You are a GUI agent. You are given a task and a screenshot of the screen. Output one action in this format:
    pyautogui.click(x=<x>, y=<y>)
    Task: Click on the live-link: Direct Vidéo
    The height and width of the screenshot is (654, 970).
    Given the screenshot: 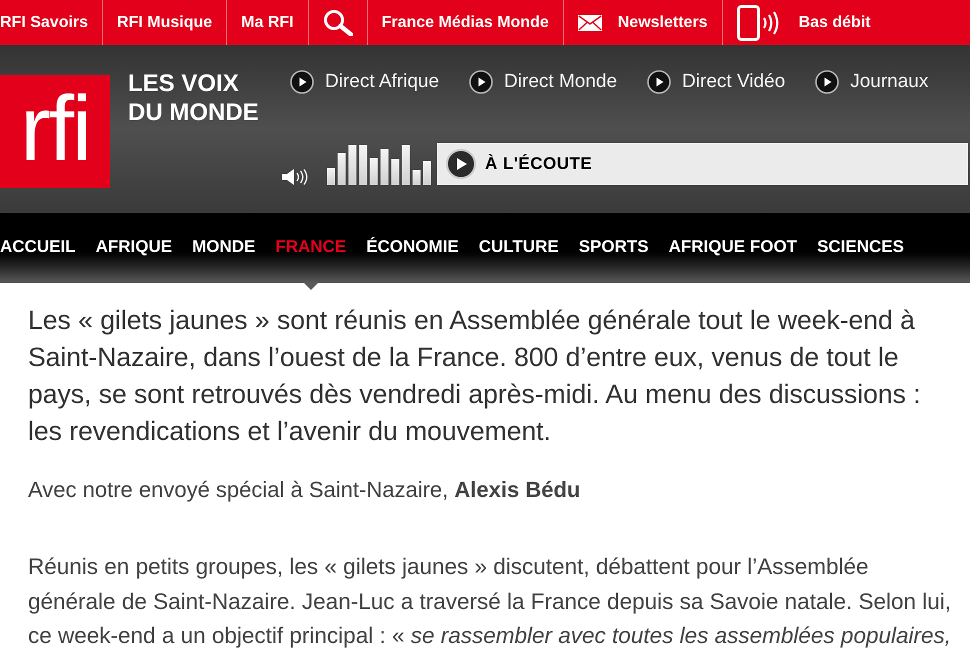 What is the action you would take?
    pyautogui.click(x=716, y=82)
    